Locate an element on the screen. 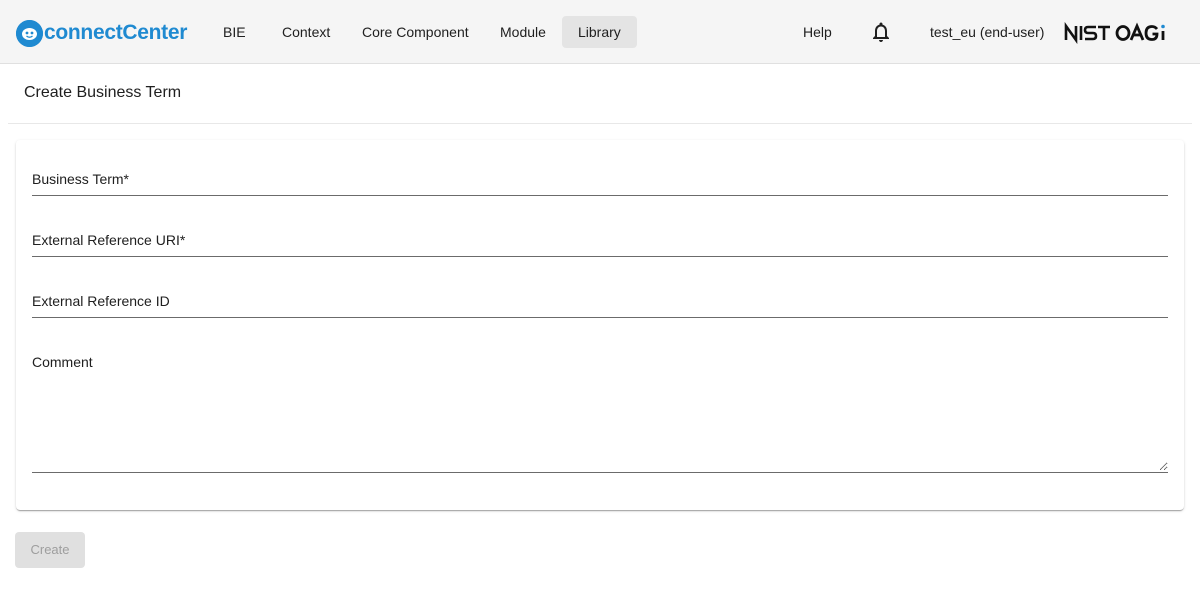 This screenshot has width=1200, height=595. external-reference-uri-input is located at coordinates (600, 243).